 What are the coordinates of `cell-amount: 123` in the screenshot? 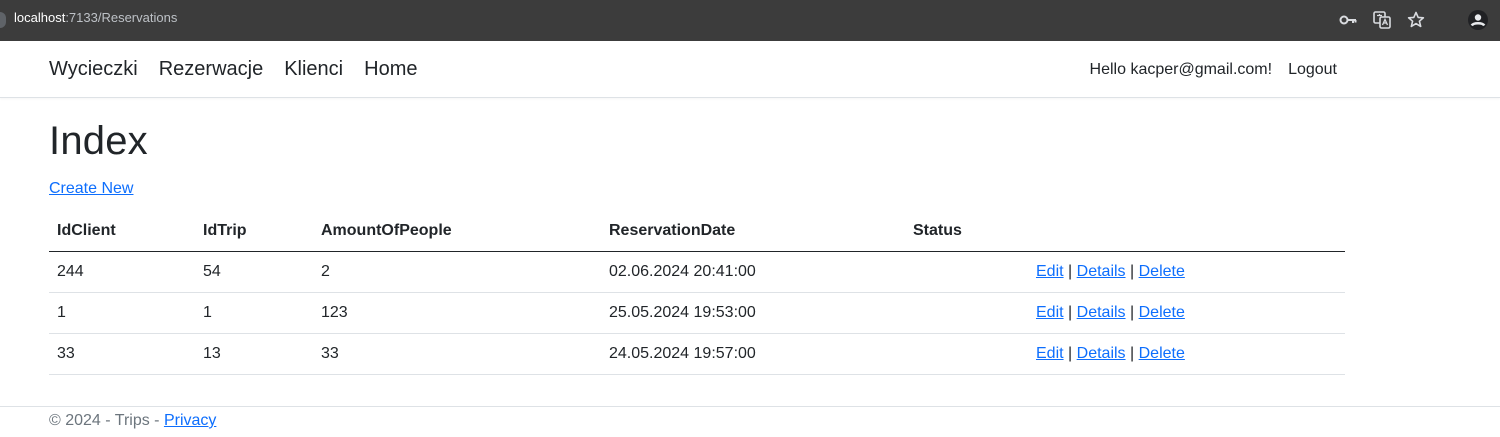 It's located at (457, 313).